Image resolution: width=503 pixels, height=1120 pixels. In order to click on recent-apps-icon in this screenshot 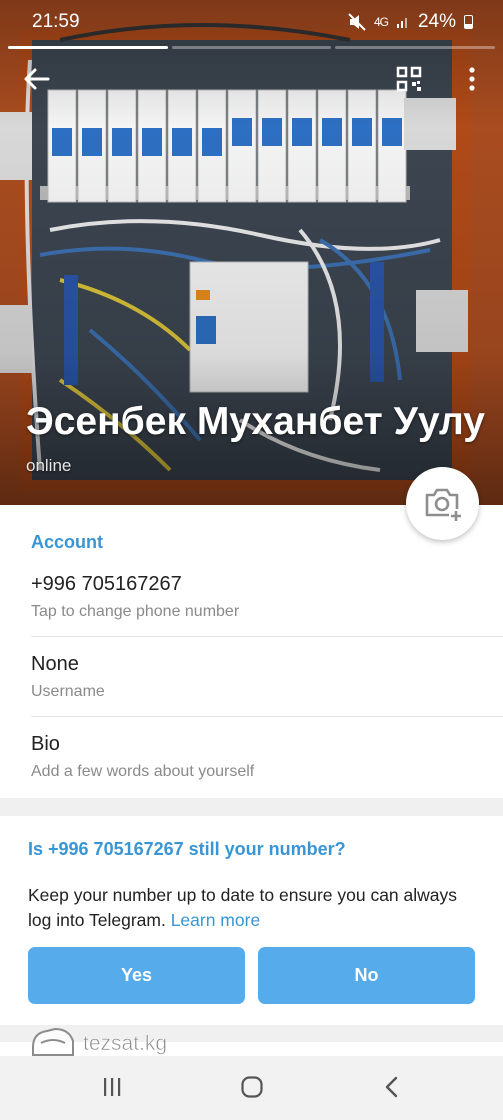, I will do `click(112, 1087)`.